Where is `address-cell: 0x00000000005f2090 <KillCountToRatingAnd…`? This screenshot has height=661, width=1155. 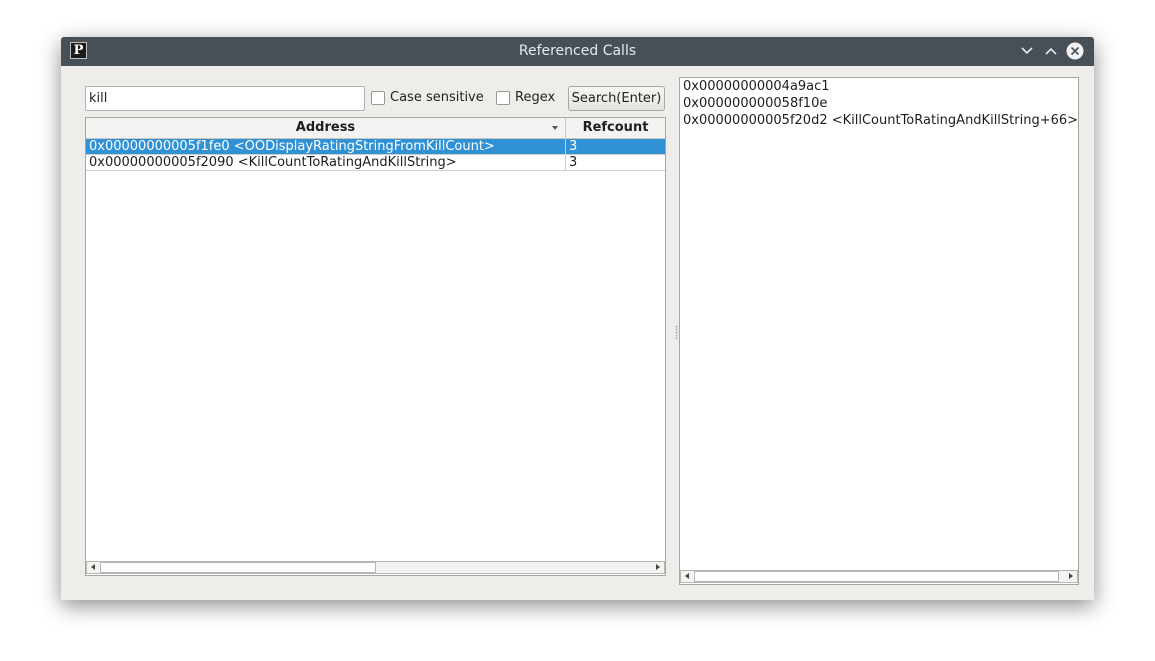 address-cell: 0x00000000005f2090 <KillCountToRatingAnd… is located at coordinates (273, 162).